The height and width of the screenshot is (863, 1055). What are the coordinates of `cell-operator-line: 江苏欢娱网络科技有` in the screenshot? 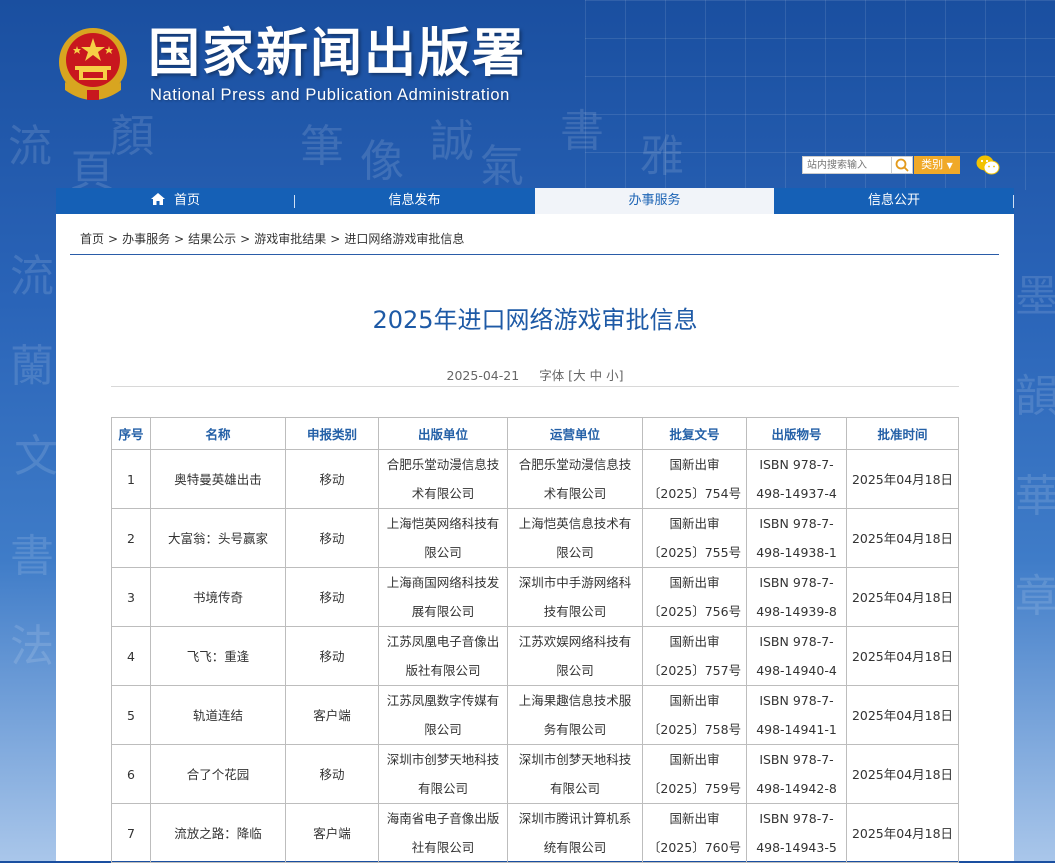 It's located at (575, 641).